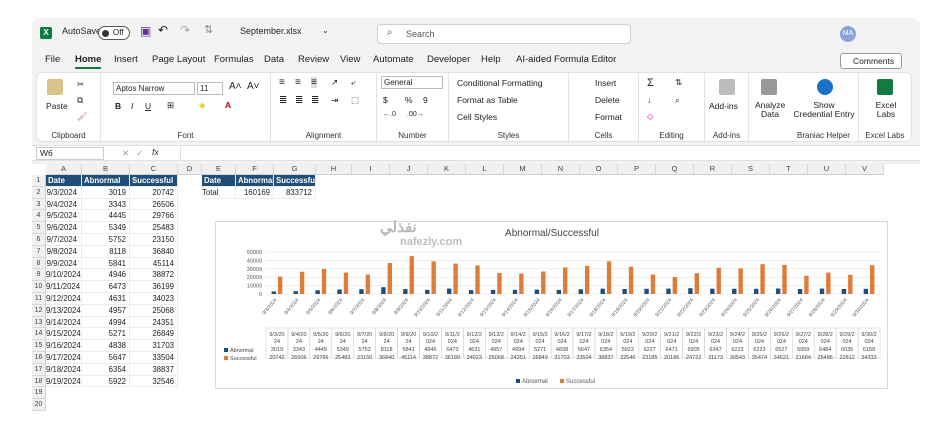 The height and width of the screenshot is (426, 952). What do you see at coordinates (871, 61) in the screenshot?
I see `comments-button: Comments` at bounding box center [871, 61].